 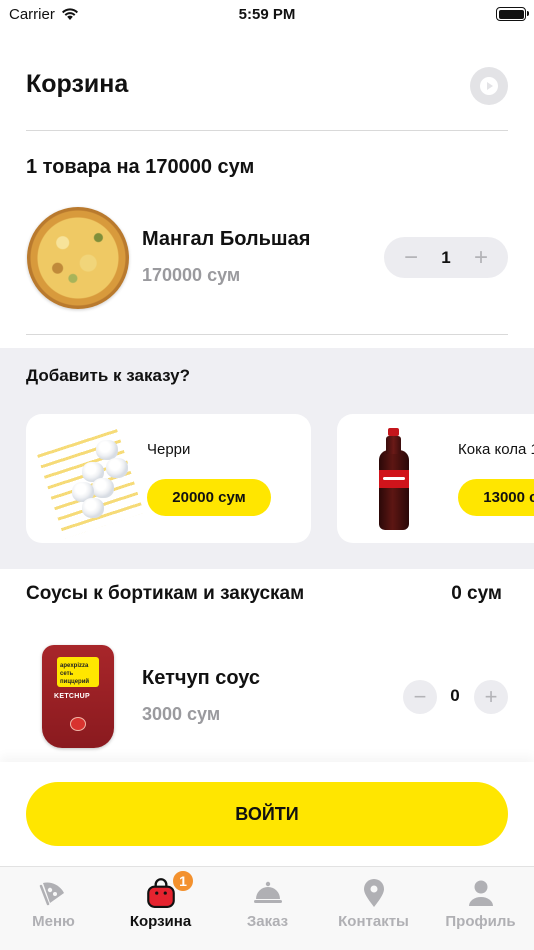 What do you see at coordinates (191, 275) in the screenshot?
I see `cart-item-price: 170000 сум` at bounding box center [191, 275].